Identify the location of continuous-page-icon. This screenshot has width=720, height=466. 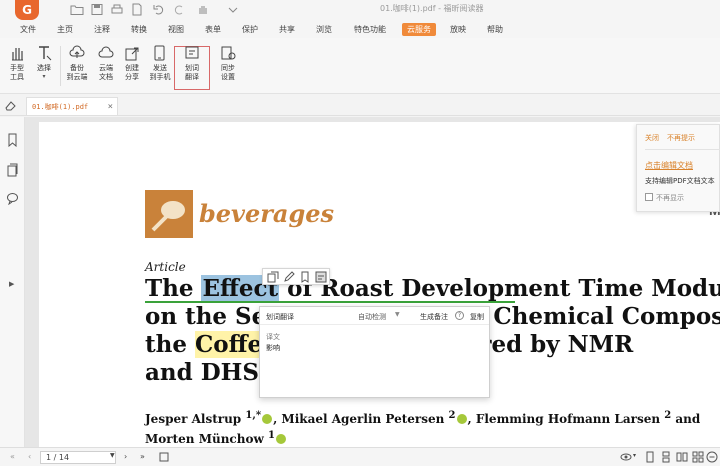
(666, 457).